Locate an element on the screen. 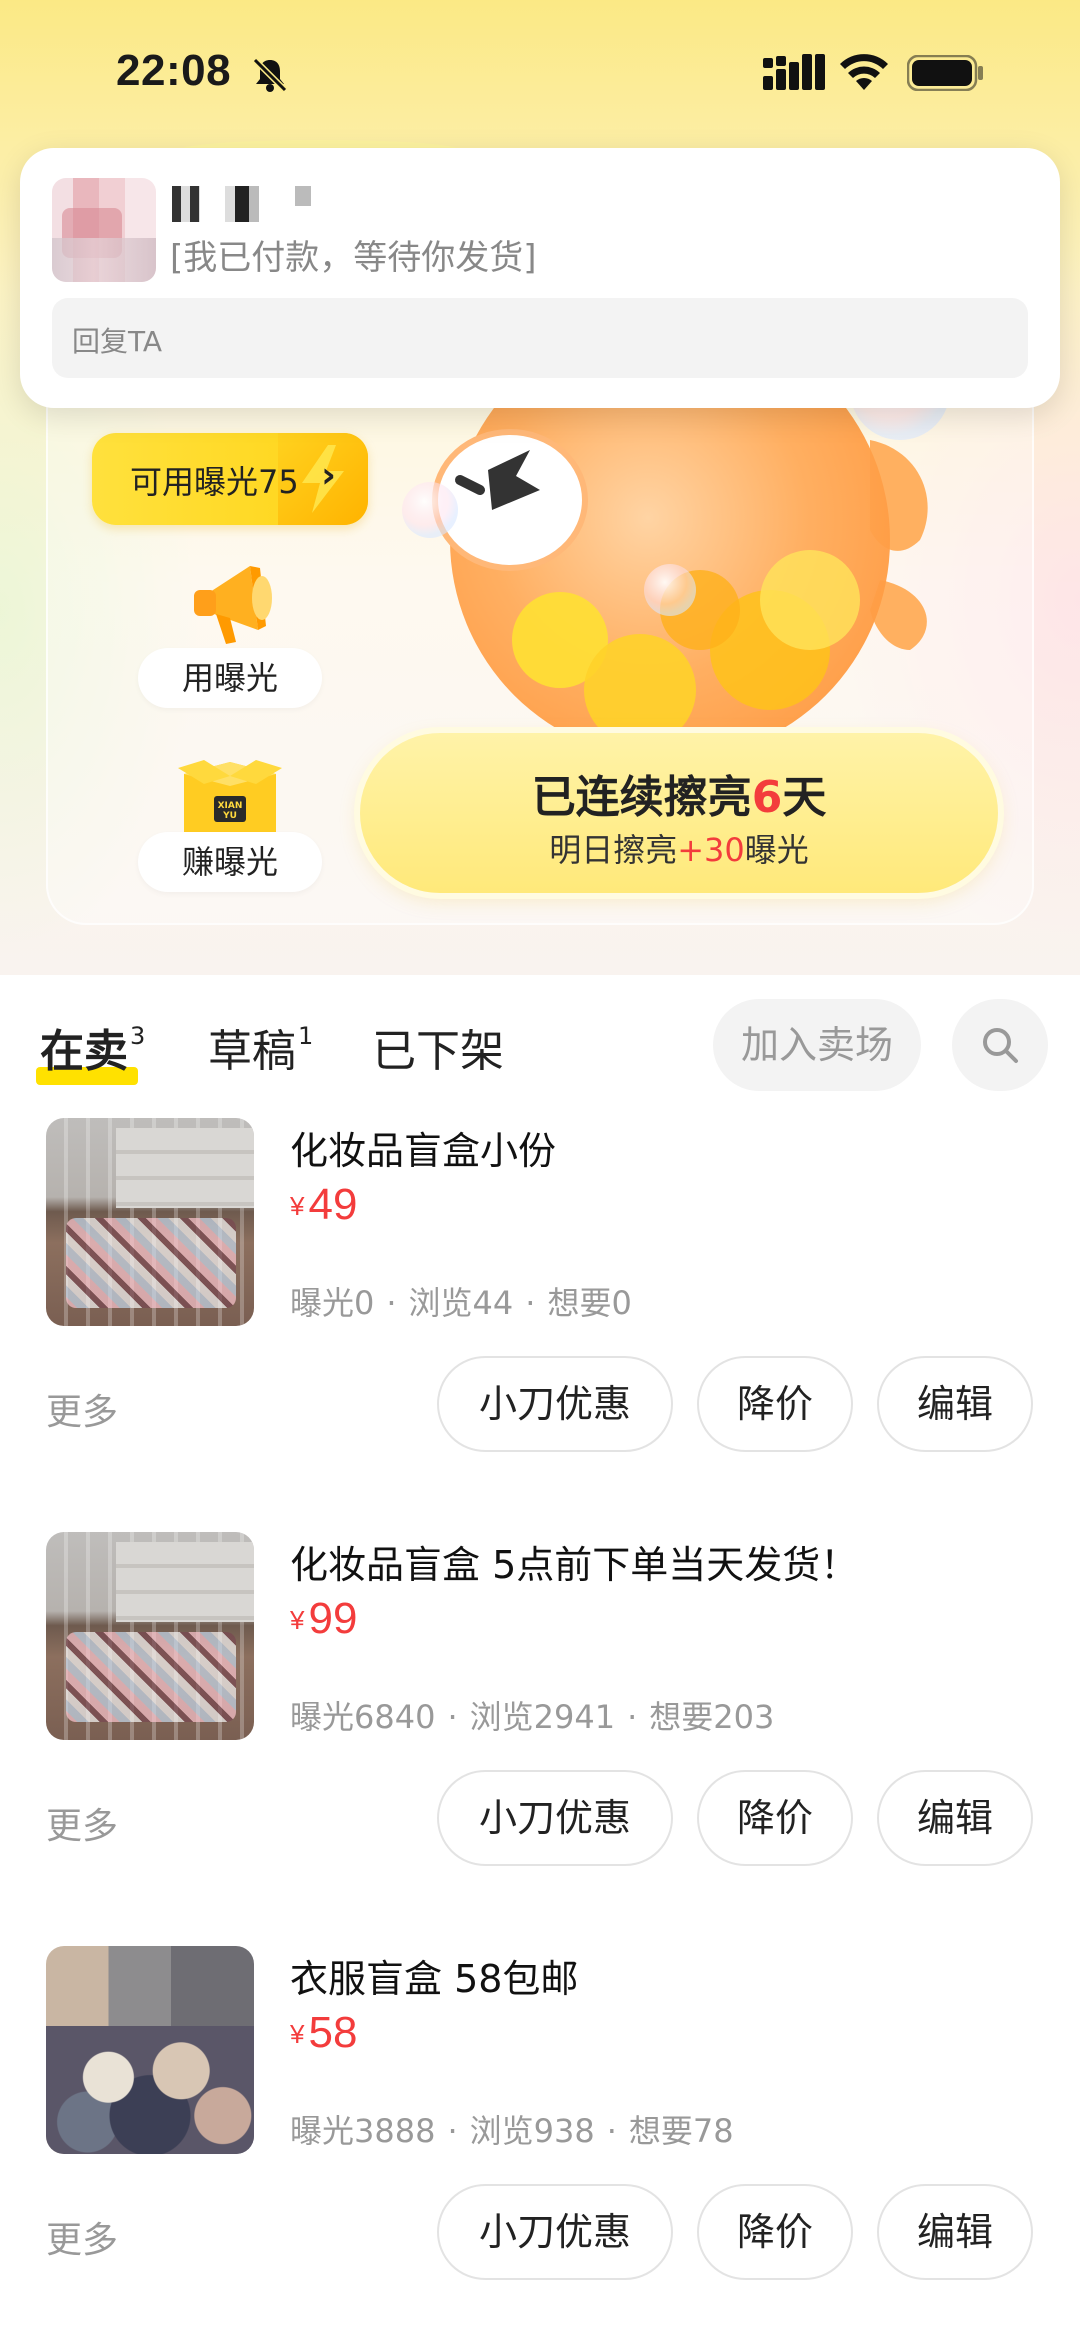  streak-subtitle: 明日擦亮+30曝光 is located at coordinates (679, 850).